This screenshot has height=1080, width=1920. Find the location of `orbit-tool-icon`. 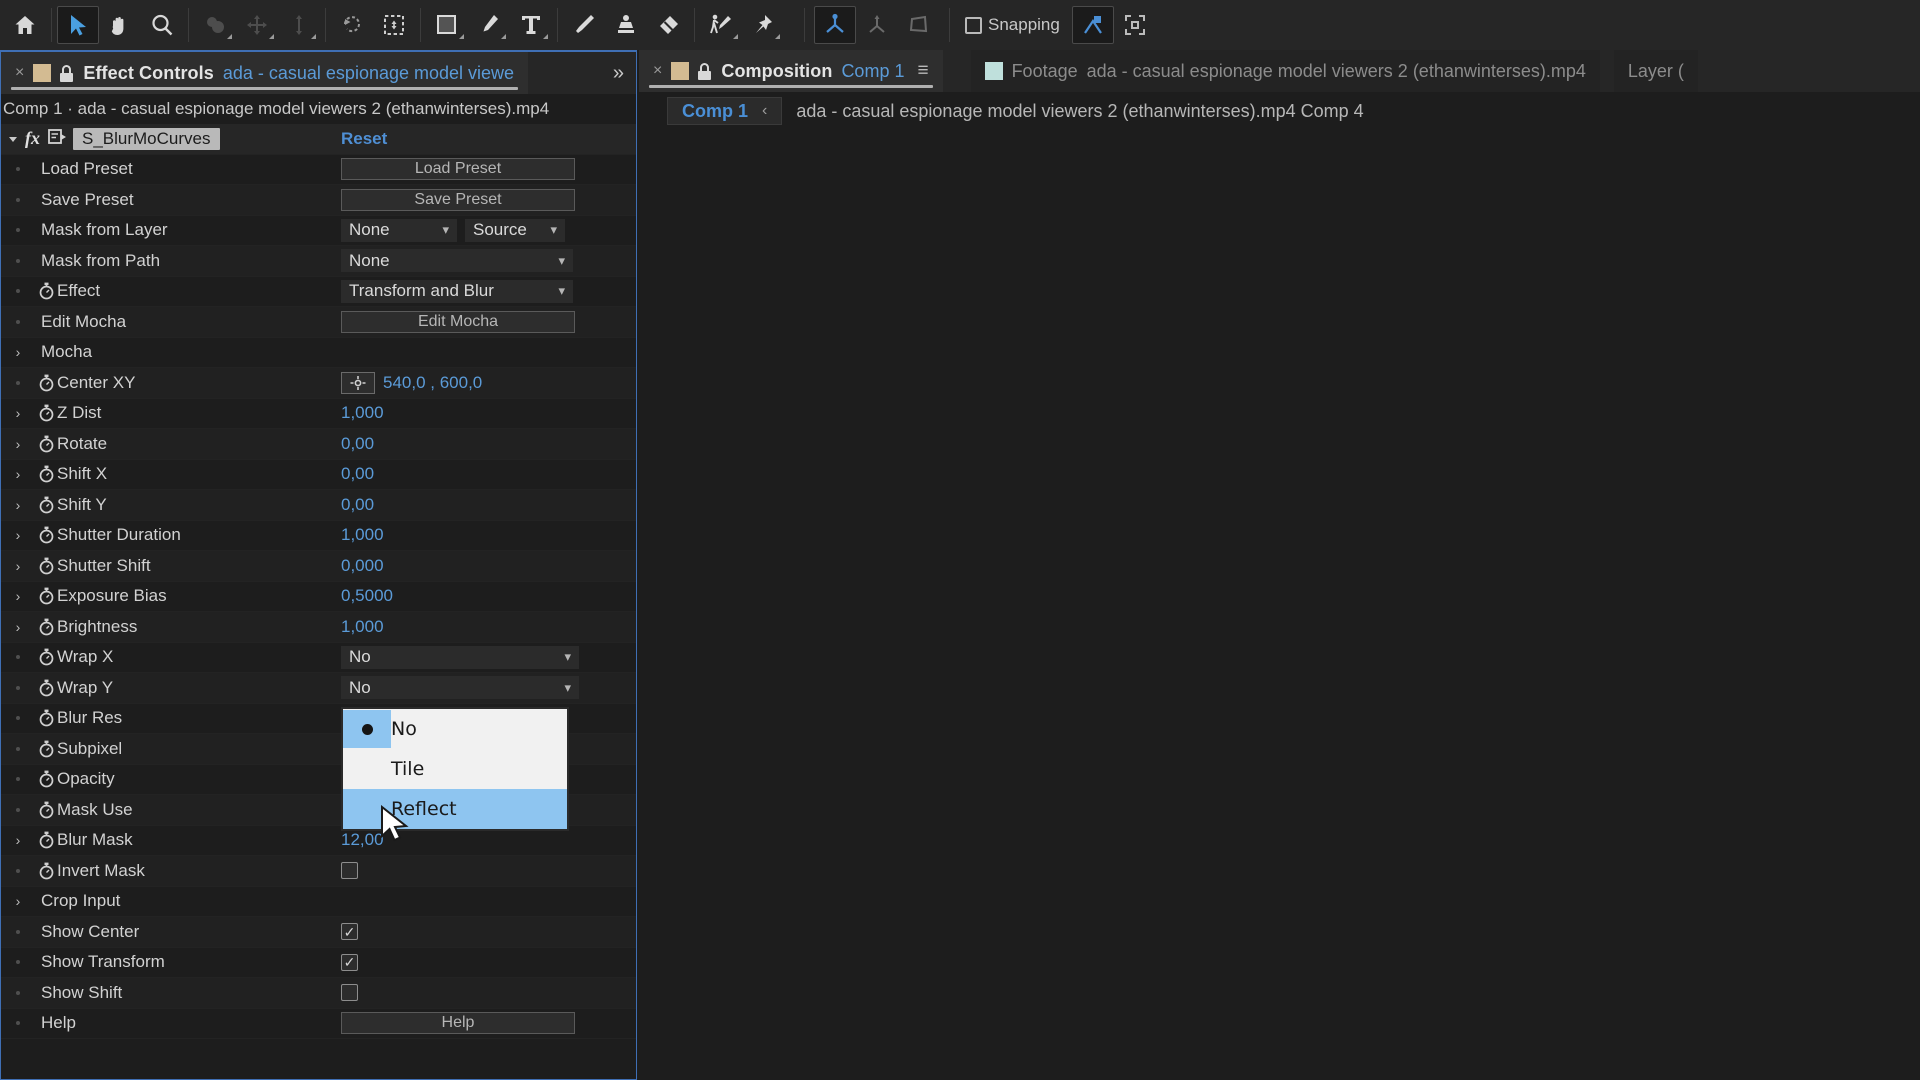

orbit-tool-icon is located at coordinates (215, 25).